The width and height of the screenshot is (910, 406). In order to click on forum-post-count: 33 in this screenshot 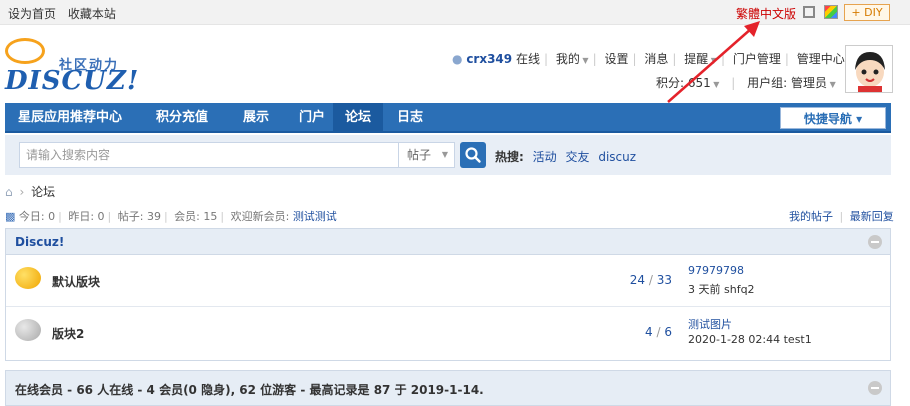, I will do `click(664, 280)`.